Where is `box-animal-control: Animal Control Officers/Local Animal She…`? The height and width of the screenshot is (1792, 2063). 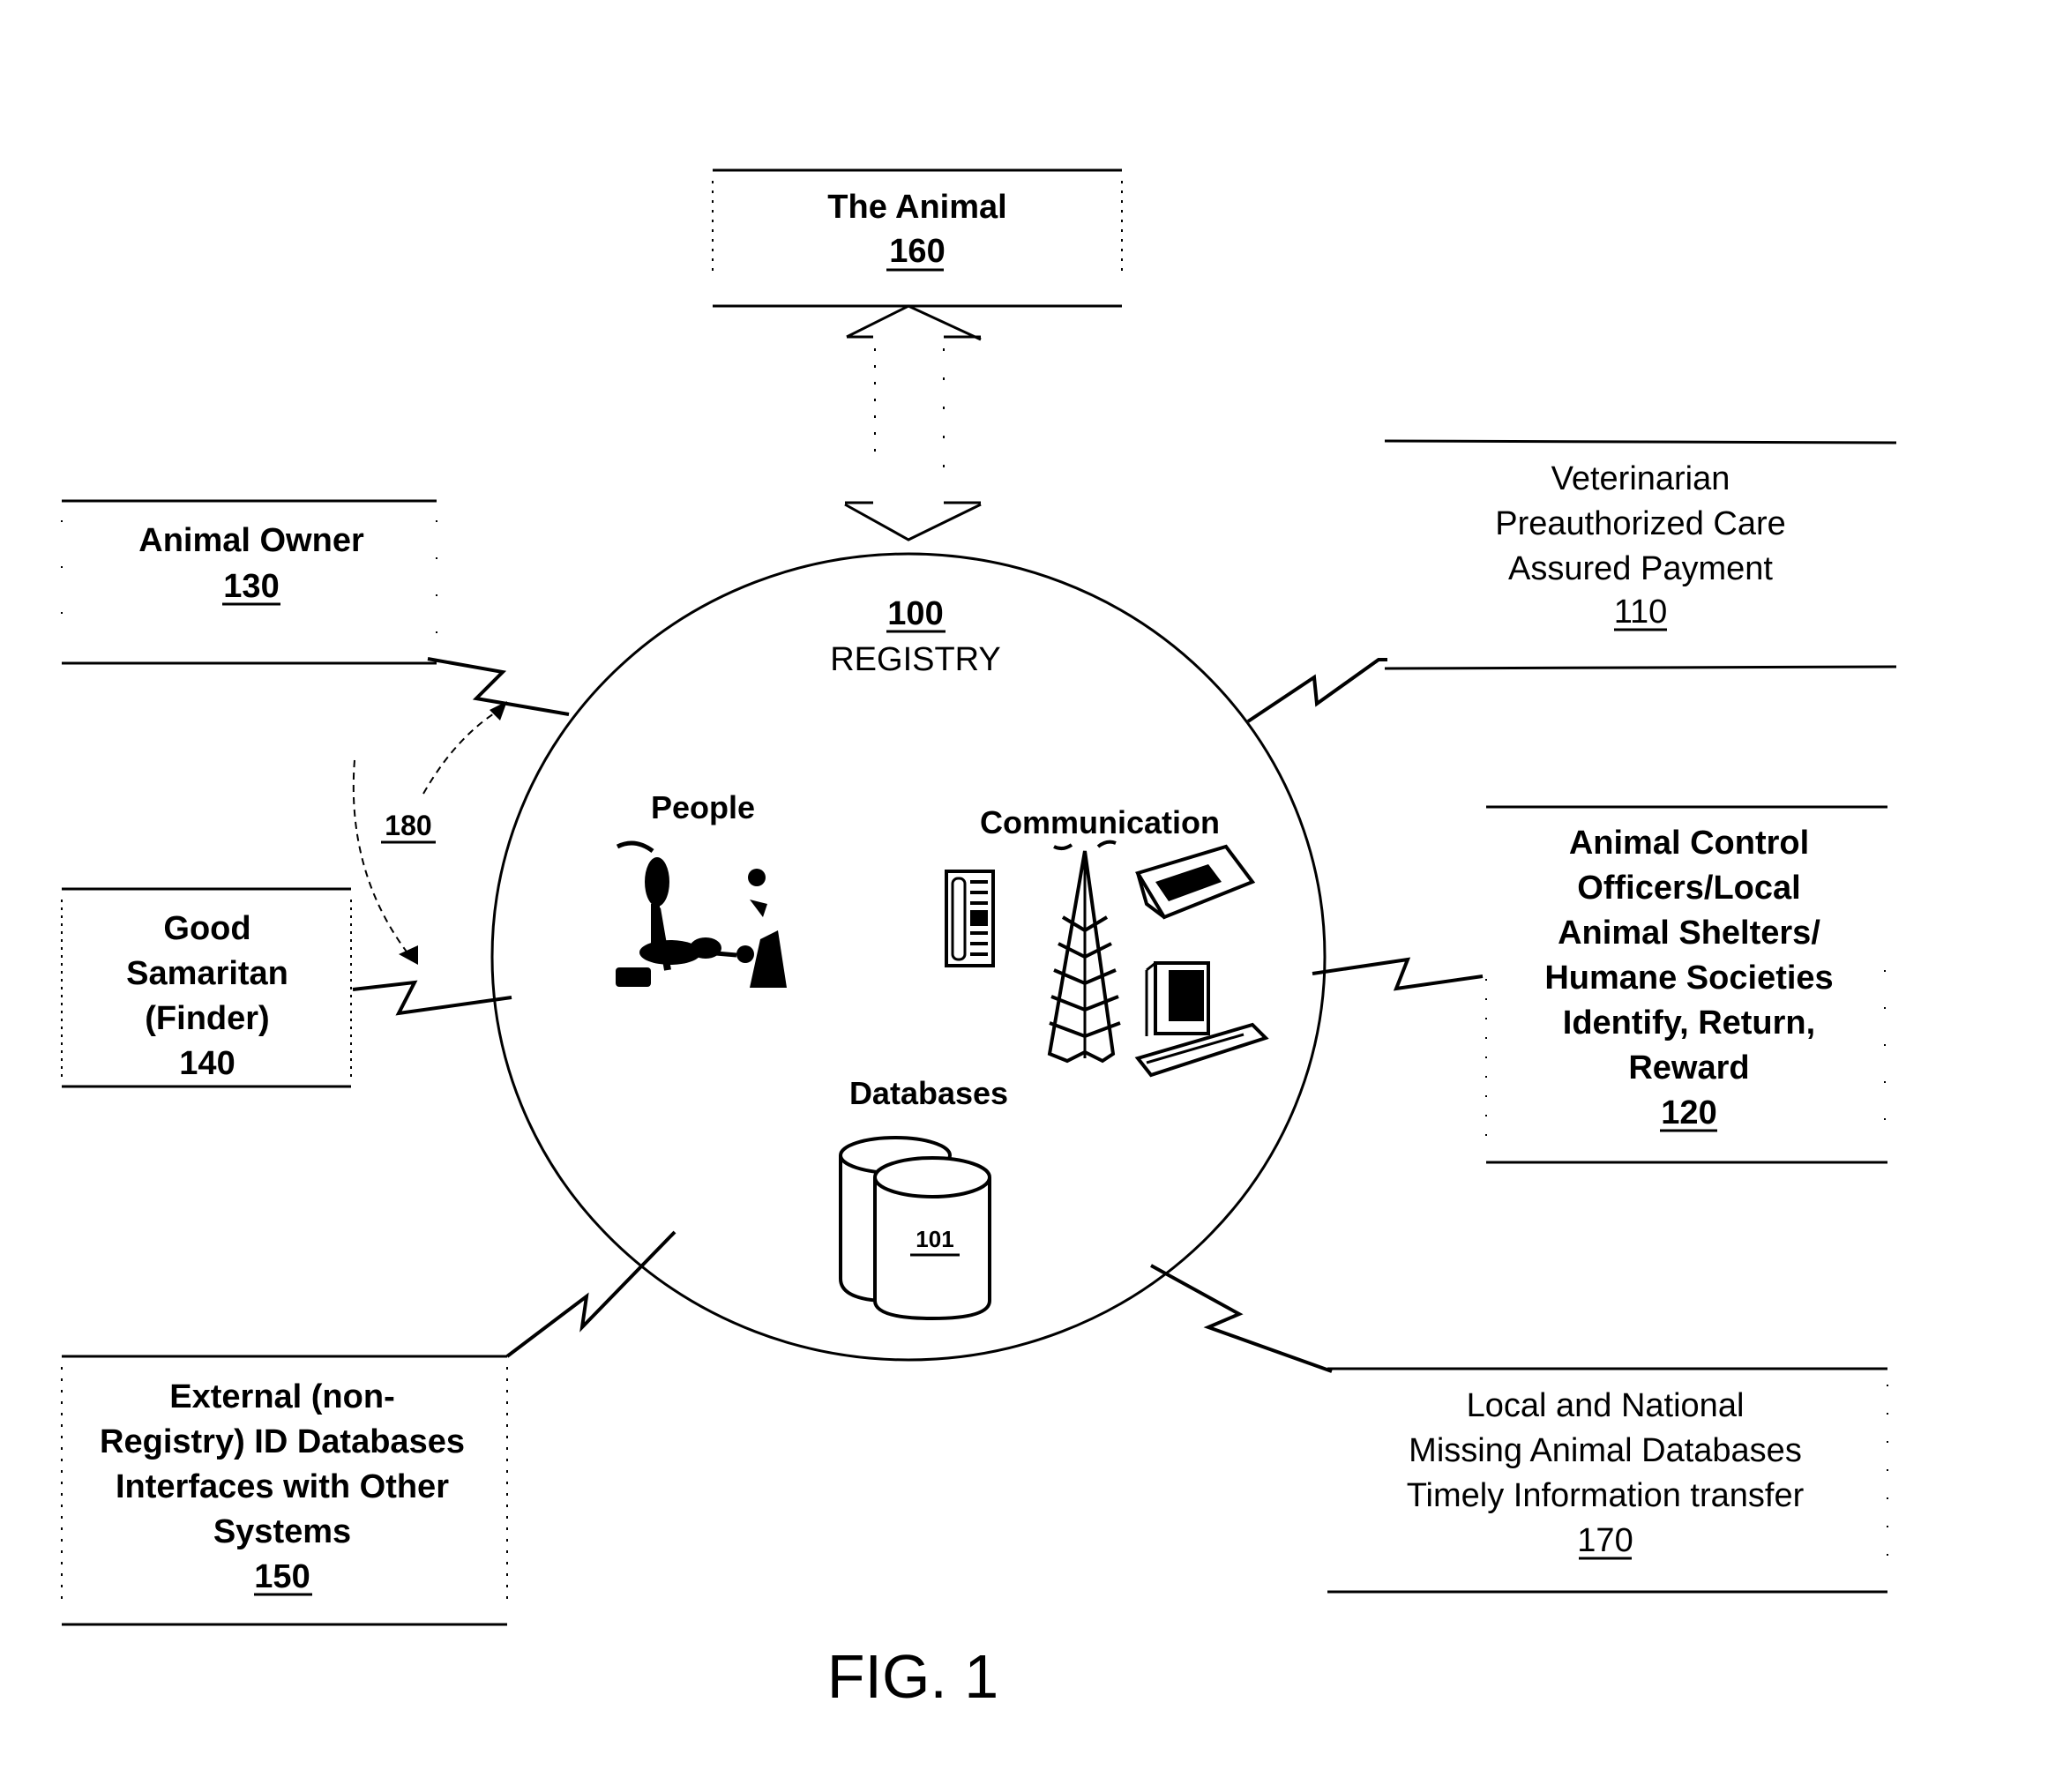
box-animal-control: Animal Control Officers/Local Animal She… is located at coordinates (1686, 984).